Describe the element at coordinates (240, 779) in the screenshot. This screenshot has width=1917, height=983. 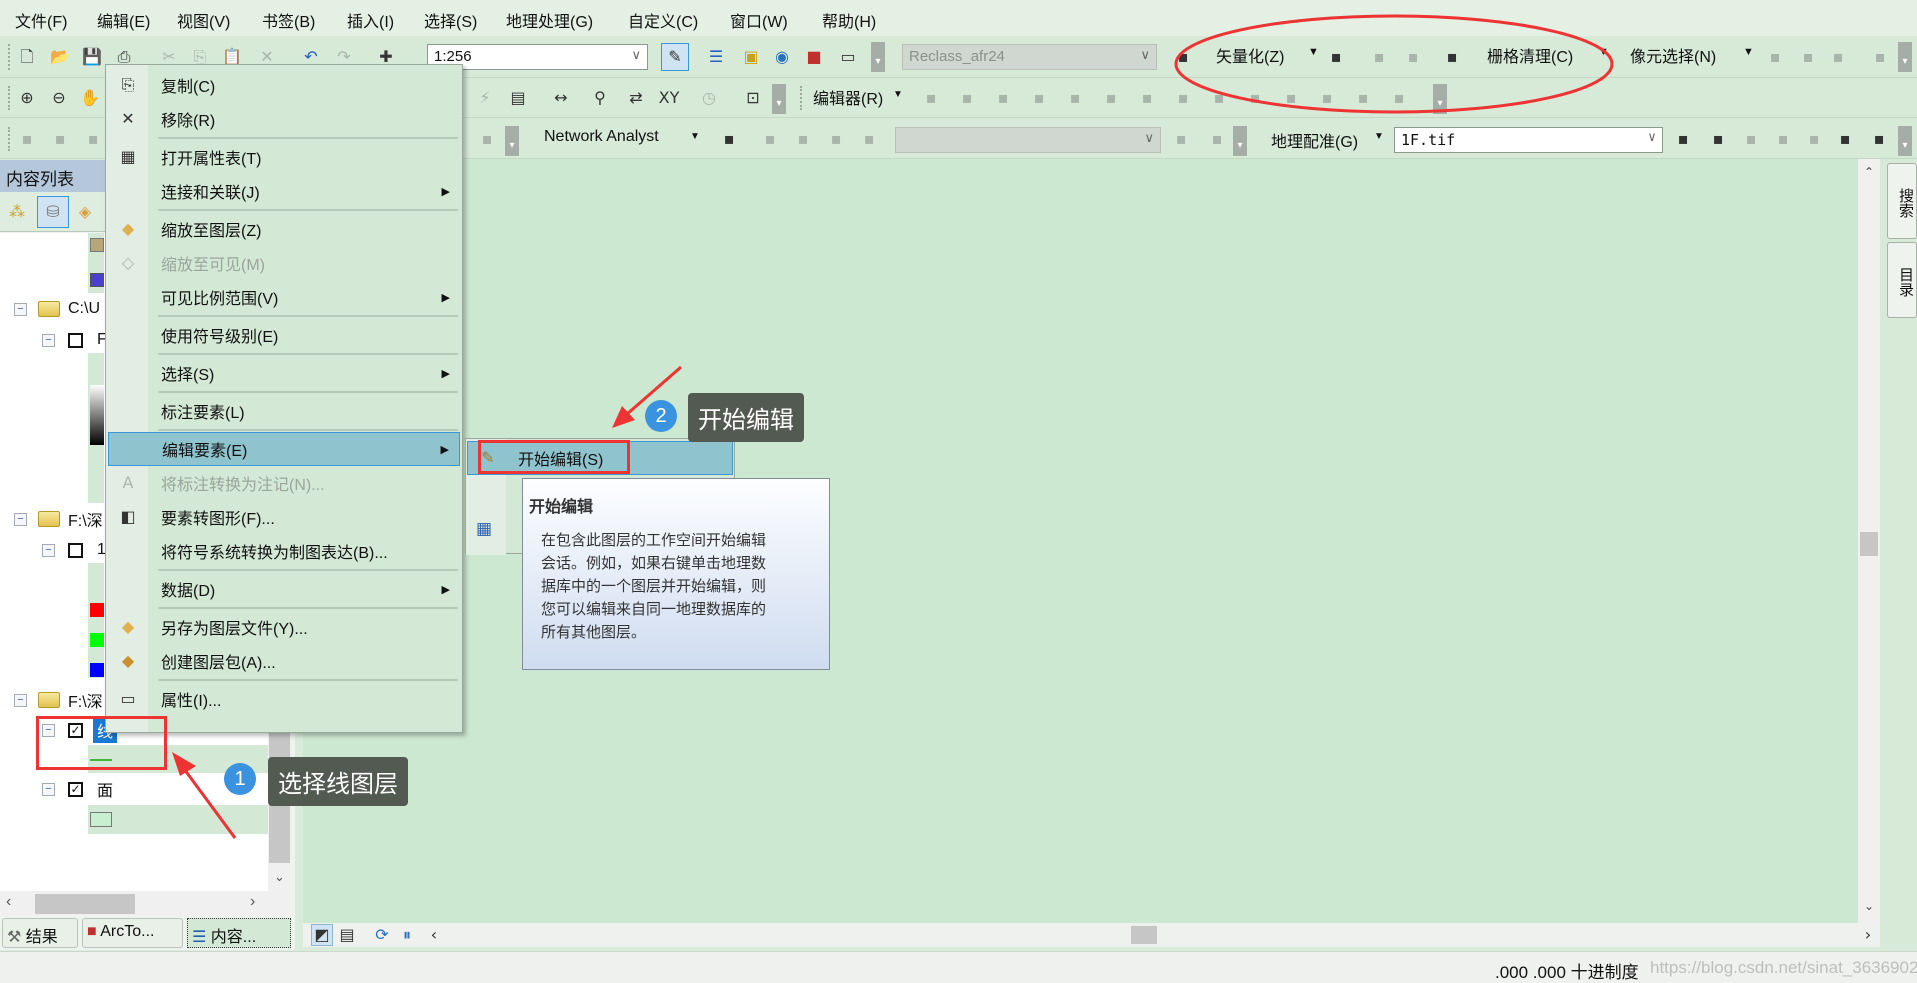
I see `step-badge-1: 1` at that location.